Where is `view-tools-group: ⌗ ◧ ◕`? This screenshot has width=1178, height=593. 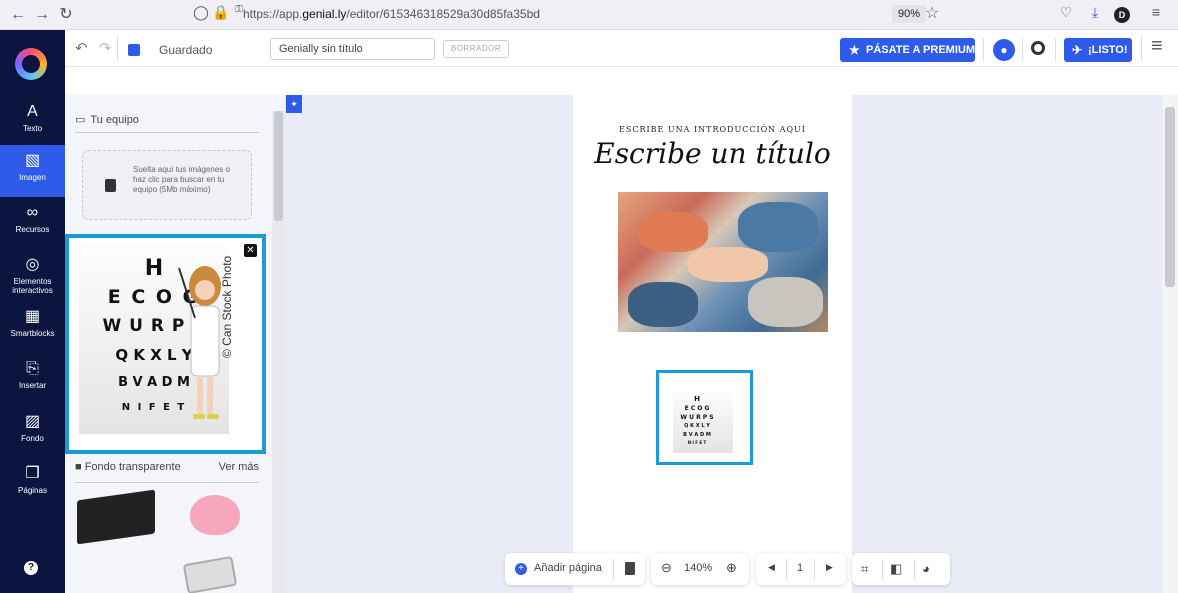
view-tools-group: ⌗ ◧ ◕ is located at coordinates (901, 569).